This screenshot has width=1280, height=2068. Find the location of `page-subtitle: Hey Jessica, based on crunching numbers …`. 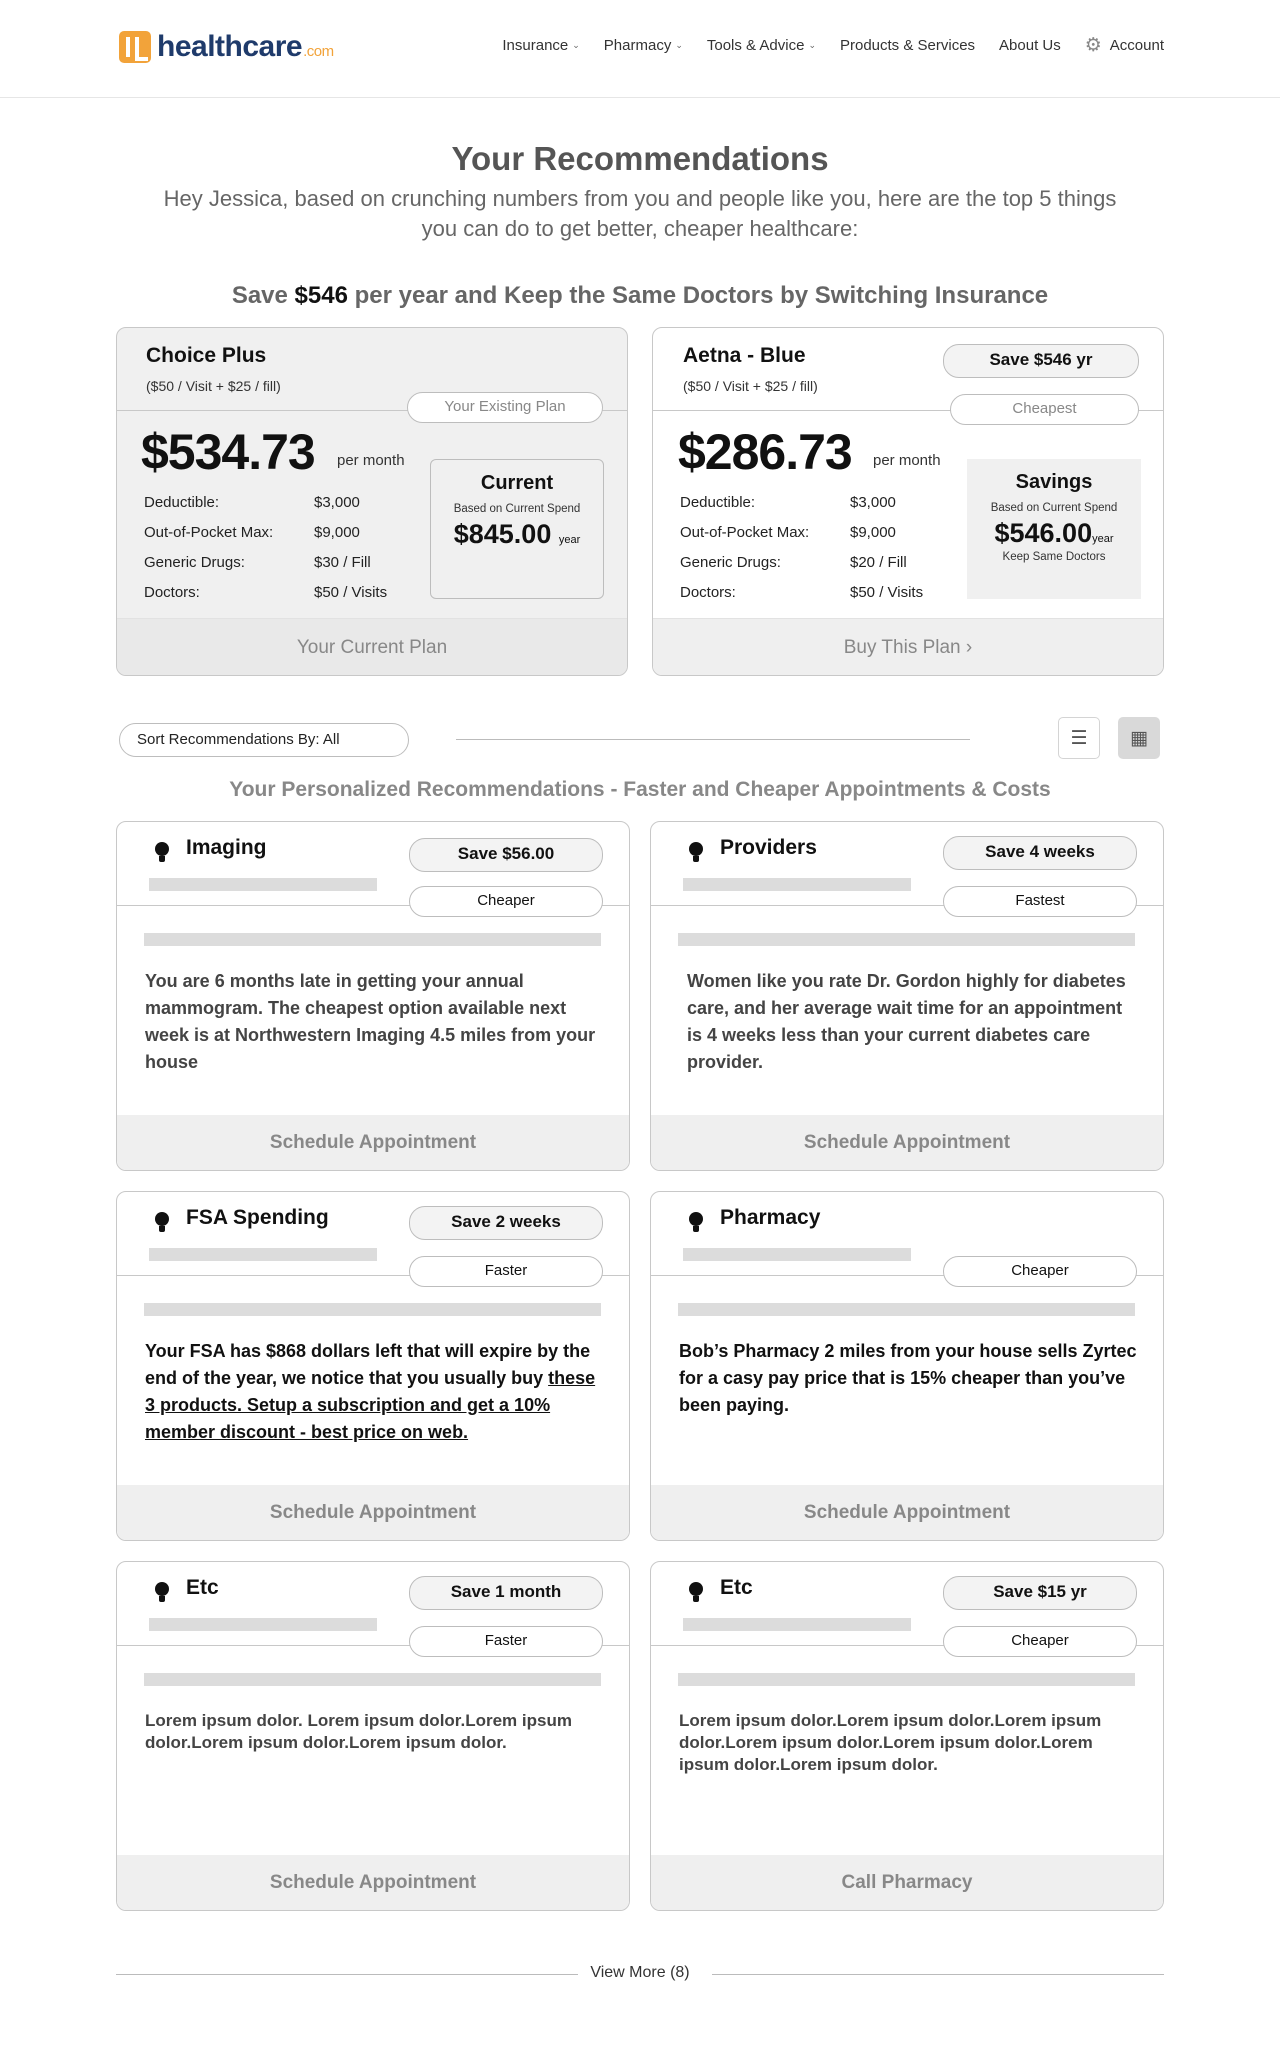

page-subtitle: Hey Jessica, based on crunching numbers … is located at coordinates (640, 213).